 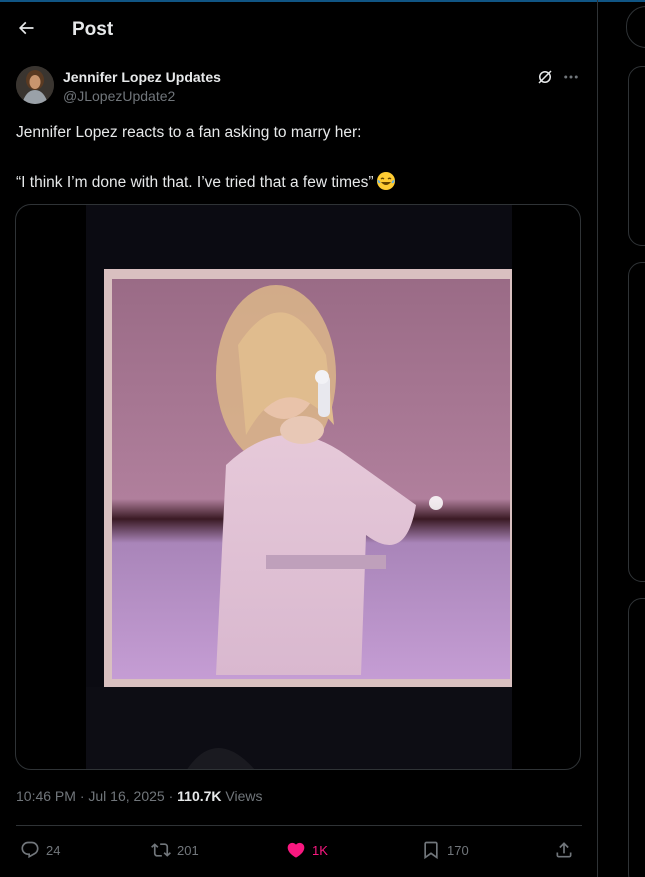 What do you see at coordinates (119, 96) in the screenshot?
I see `author-handle: @JLopezUpdate2` at bounding box center [119, 96].